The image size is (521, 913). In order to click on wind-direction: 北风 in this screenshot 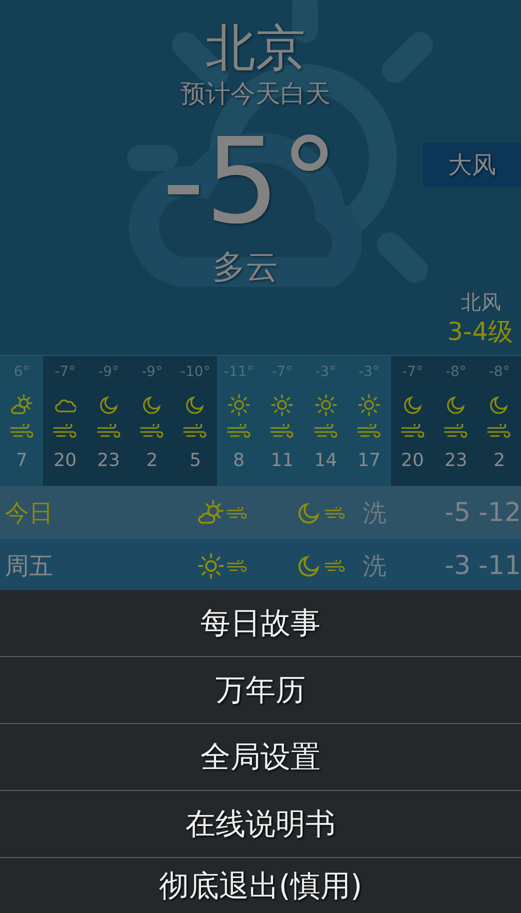, I will do `click(481, 302)`.